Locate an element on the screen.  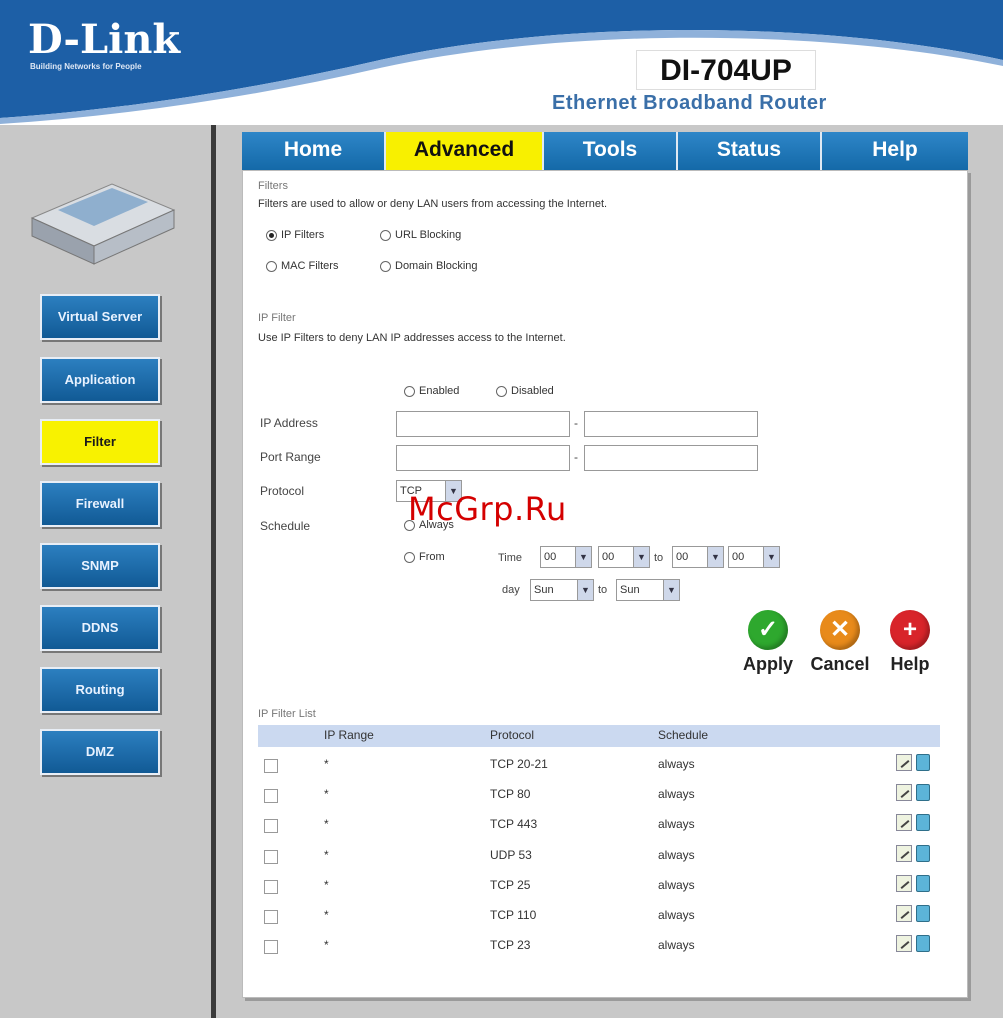
port-range-dash: - is located at coordinates (576, 457).